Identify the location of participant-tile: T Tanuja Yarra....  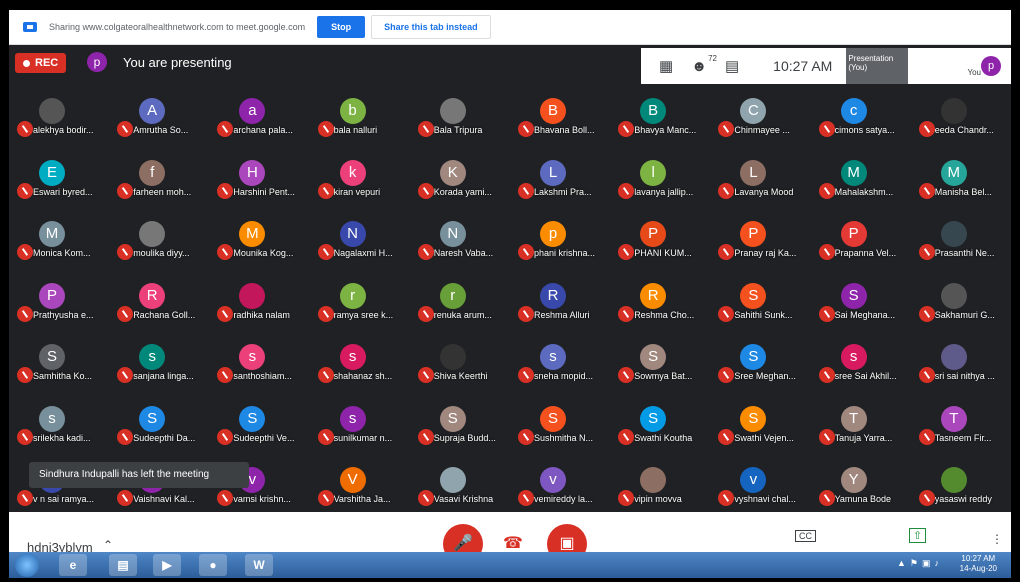
(861, 425).